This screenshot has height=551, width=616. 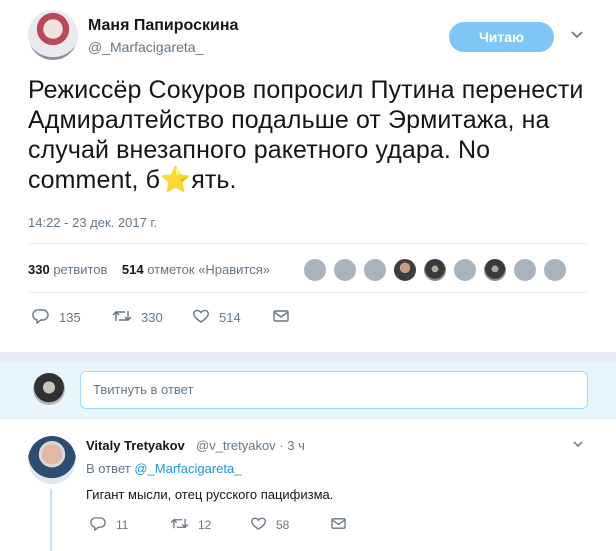 I want to click on tweet-stats: 330 ретвитов 514 отметок «Нравится», so click(x=149, y=269).